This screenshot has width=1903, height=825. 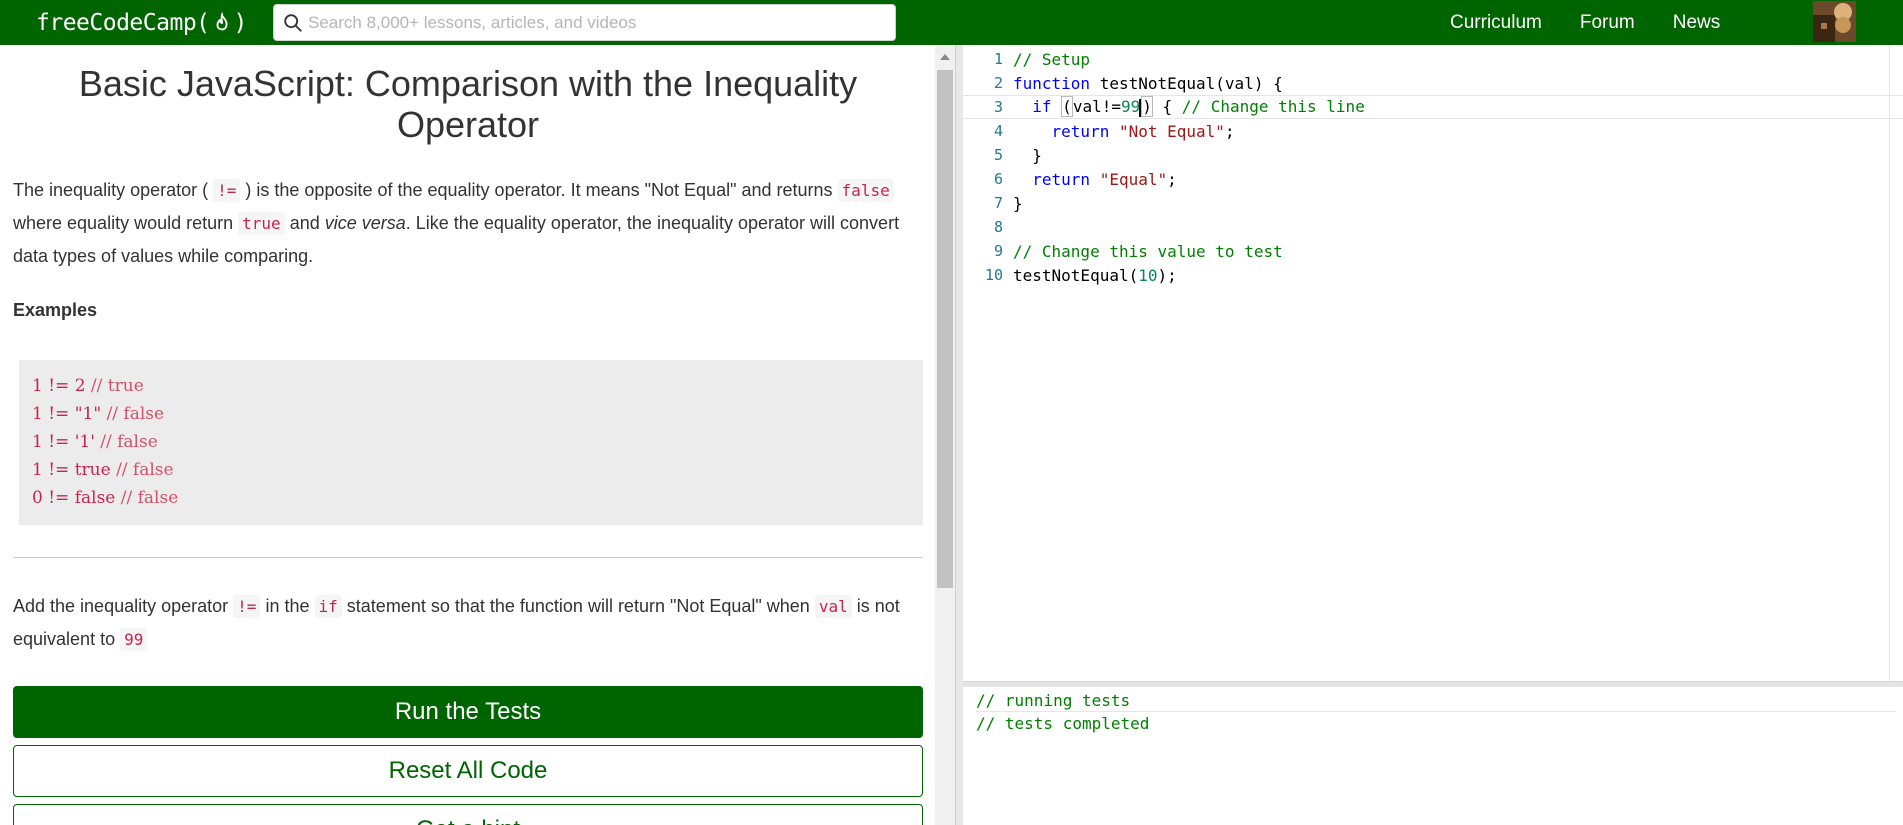 I want to click on example-code: 1 != 2, so click(x=61, y=386).